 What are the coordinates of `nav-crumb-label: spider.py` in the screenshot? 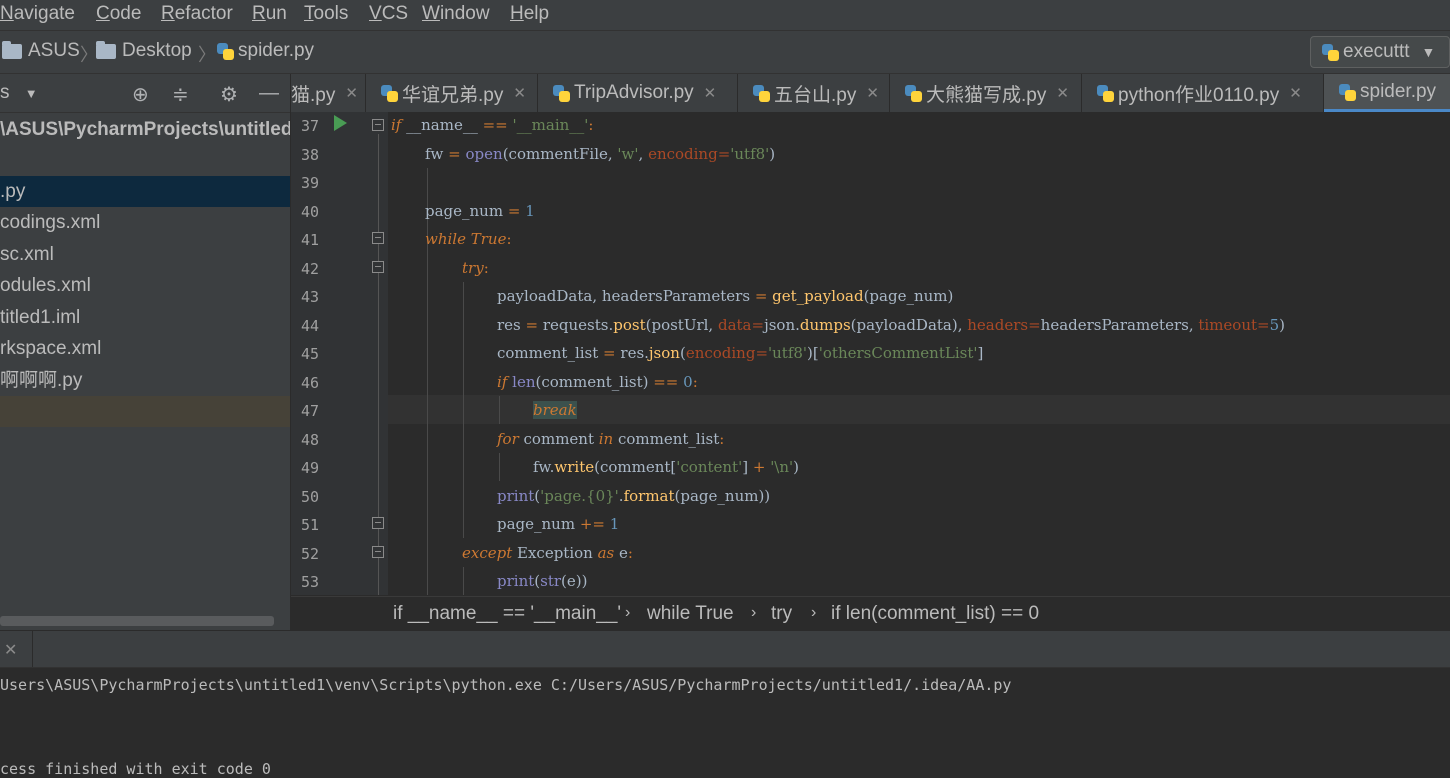 It's located at (276, 50).